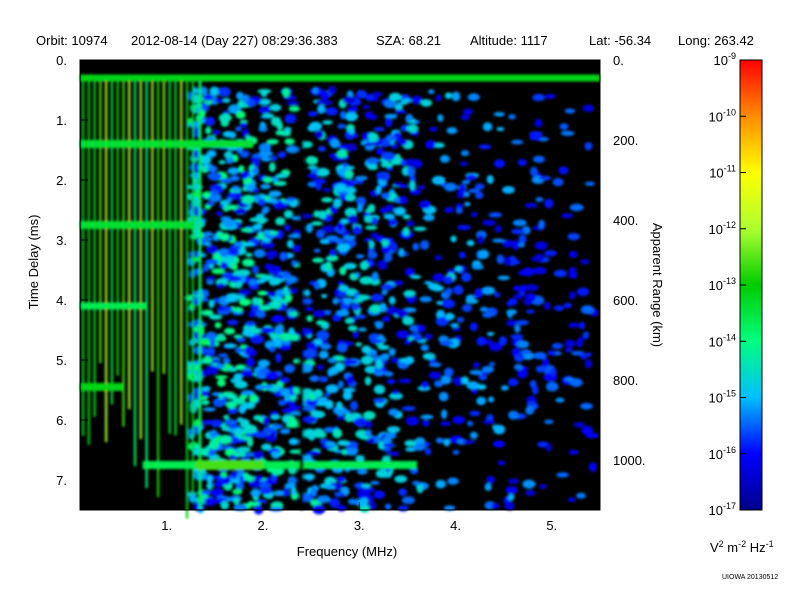  I want to click on colorbar-unit: V2 m-2 Hz-1, so click(742, 547).